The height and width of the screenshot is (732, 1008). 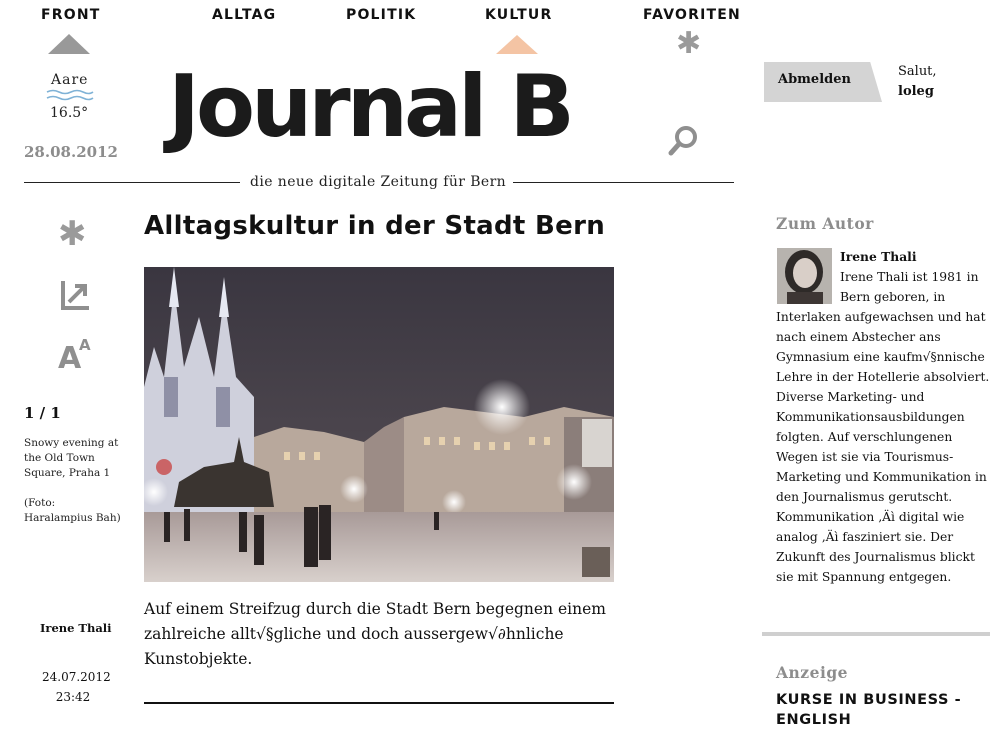 What do you see at coordinates (72, 234) in the screenshot?
I see `favorite-asterisk-icon: ✱` at bounding box center [72, 234].